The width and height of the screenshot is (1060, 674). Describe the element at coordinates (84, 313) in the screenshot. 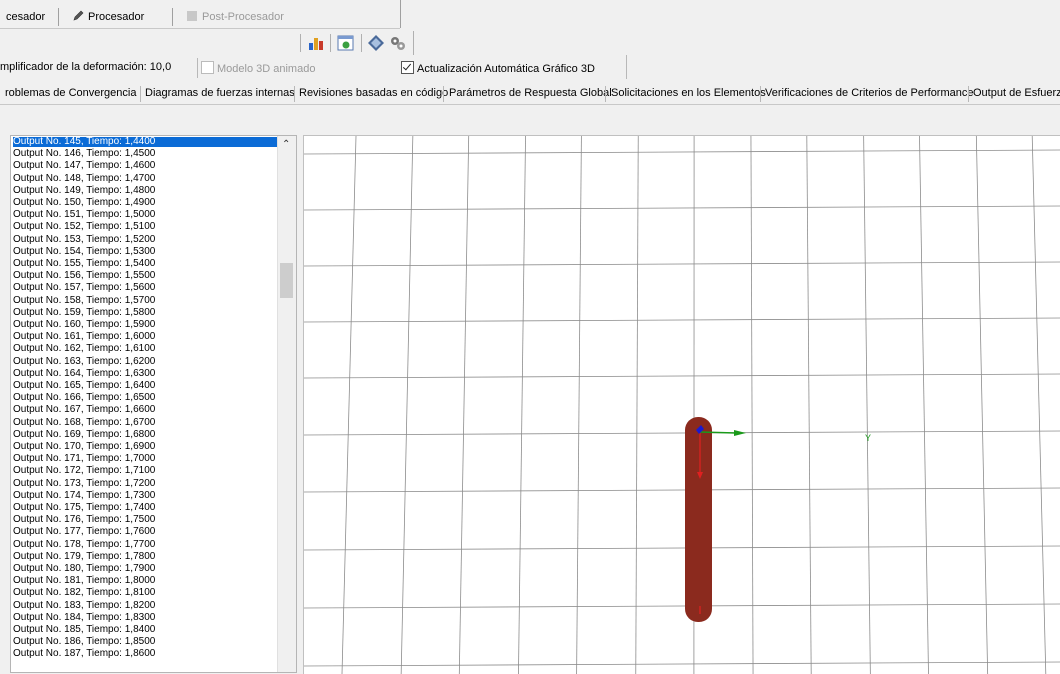

I see `list-item: Output No. 159, Tiempo: 1,5800` at that location.